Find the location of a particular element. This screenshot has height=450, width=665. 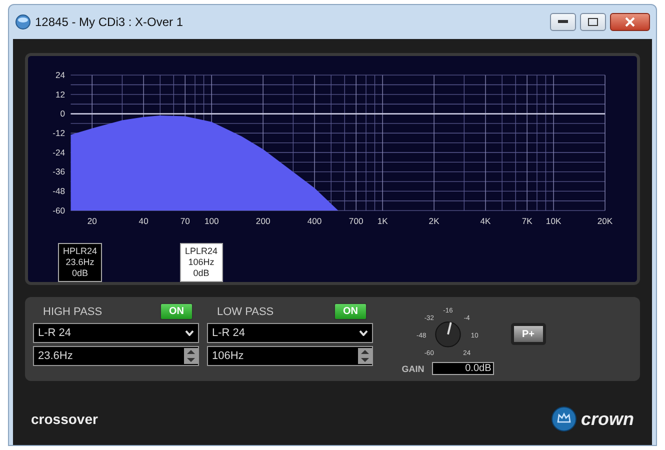

x-axis-label: 70 is located at coordinates (185, 221).